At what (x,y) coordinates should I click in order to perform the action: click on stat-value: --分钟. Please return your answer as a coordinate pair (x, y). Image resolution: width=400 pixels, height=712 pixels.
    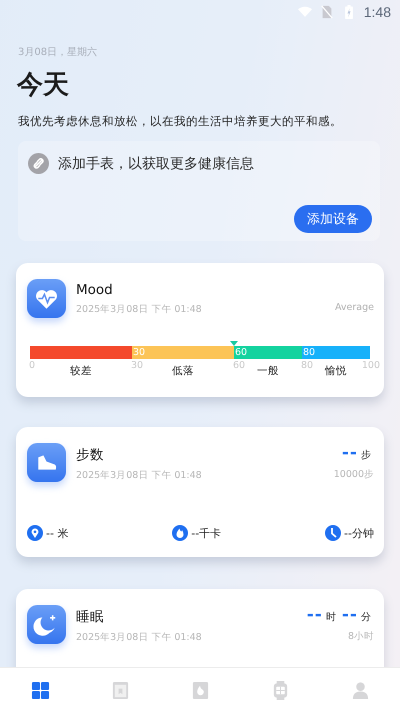
    Looking at the image, I should click on (359, 533).